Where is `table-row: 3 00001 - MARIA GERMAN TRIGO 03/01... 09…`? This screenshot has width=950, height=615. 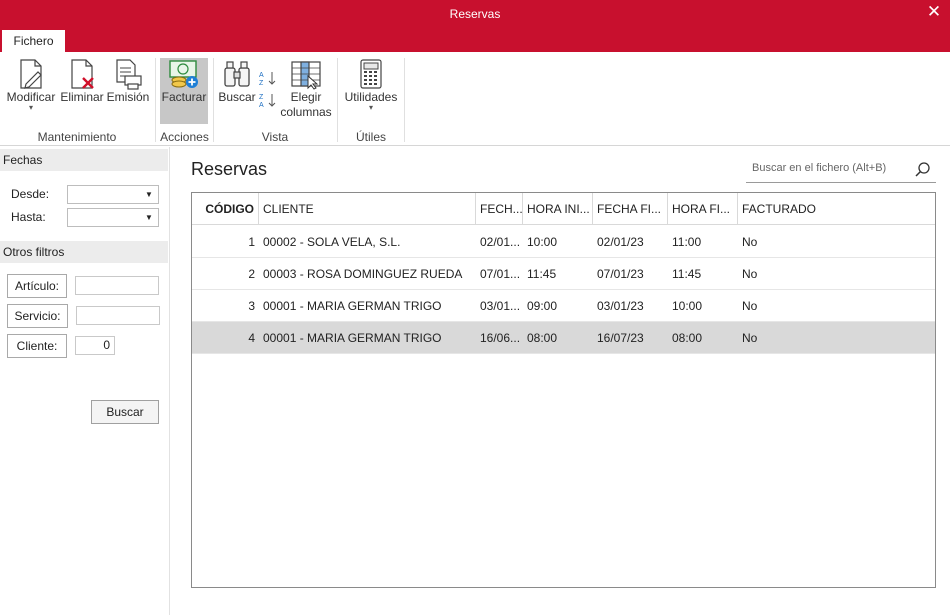
table-row: 3 00001 - MARIA GERMAN TRIGO 03/01... 09… is located at coordinates (563, 306).